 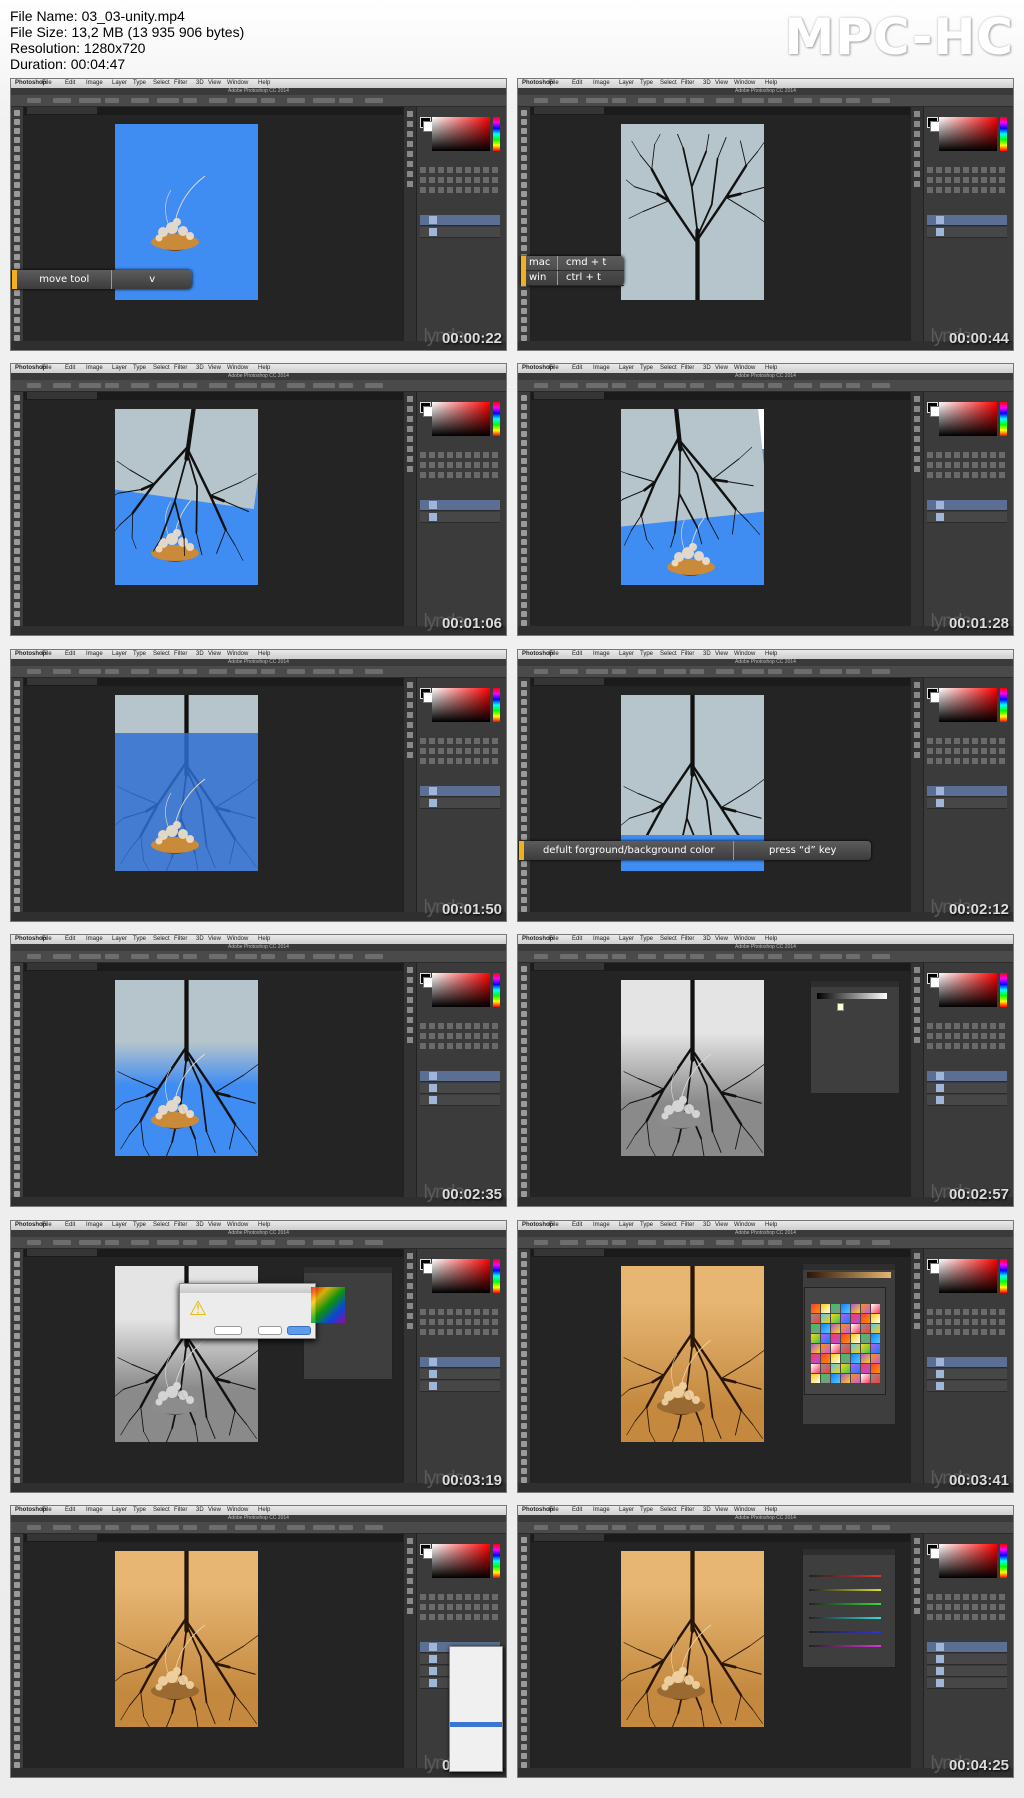 I want to click on append-button, so click(x=228, y=1330).